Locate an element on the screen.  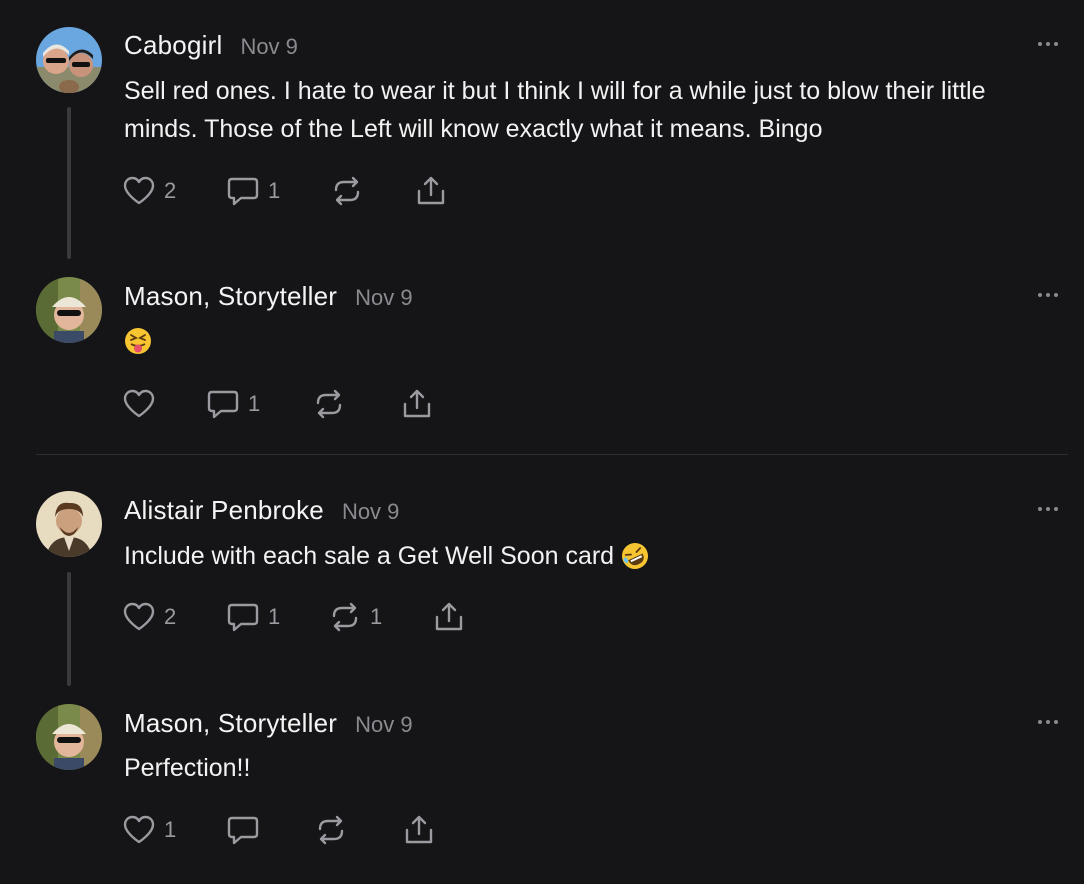
comment-header: Cabogirl Nov 9 is located at coordinates (211, 45).